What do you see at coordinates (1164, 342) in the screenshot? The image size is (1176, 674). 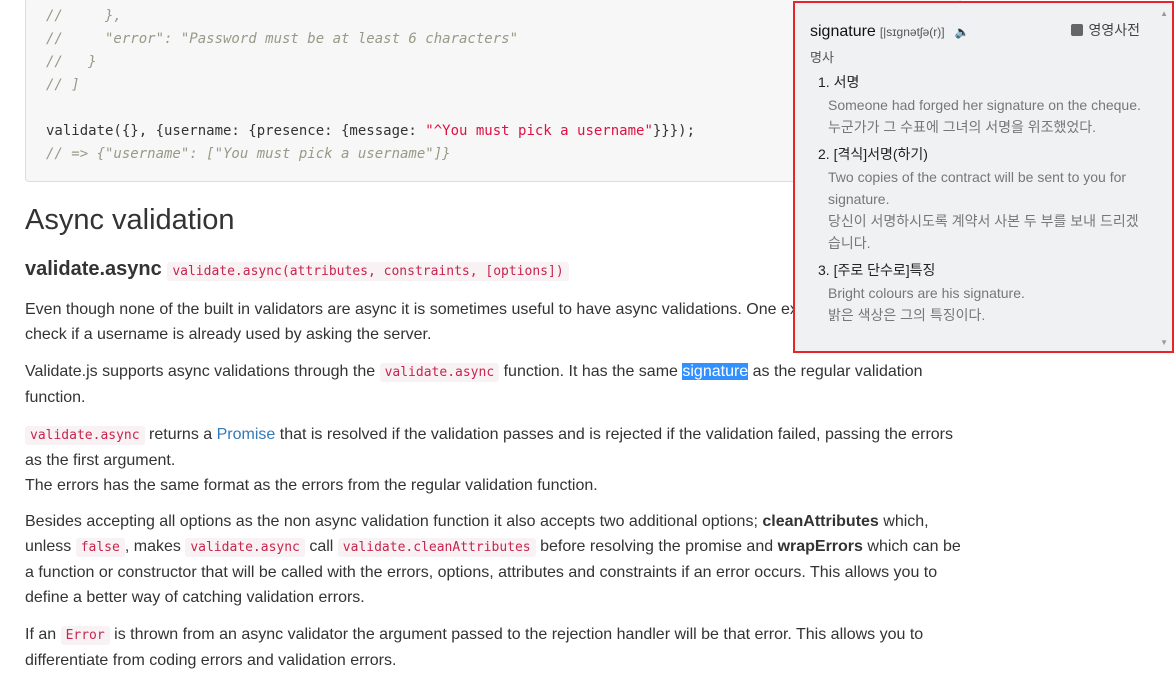 I see `scroll-down-icon: ▼` at bounding box center [1164, 342].